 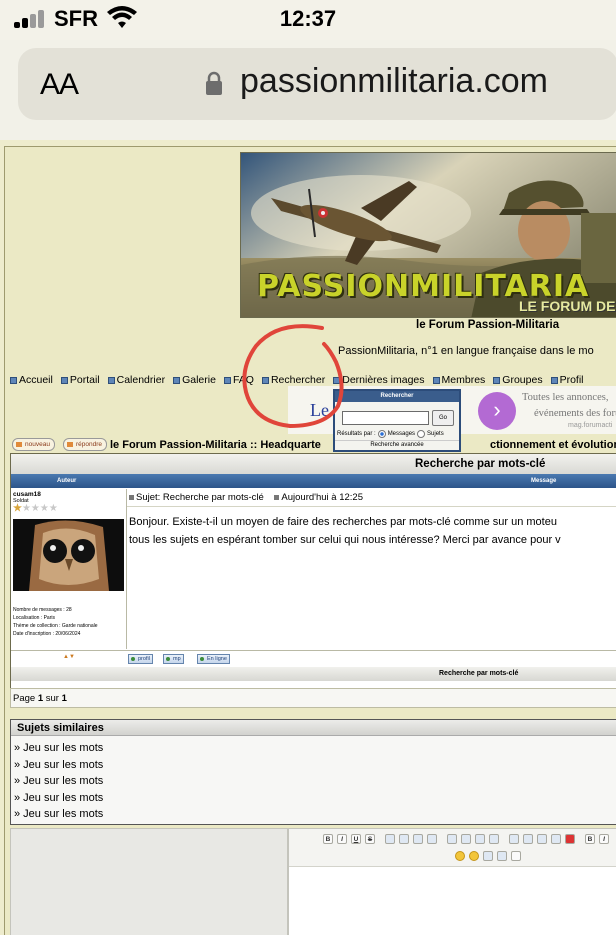 I want to click on justify-icon, so click(x=432, y=839).